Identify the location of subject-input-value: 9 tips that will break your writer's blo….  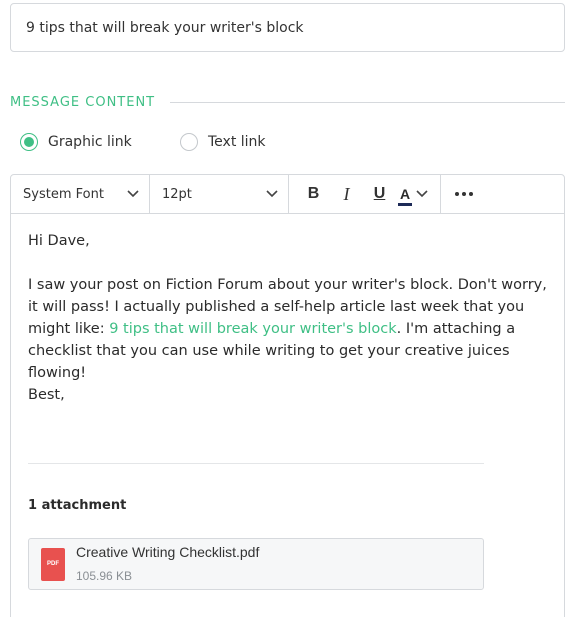
(165, 27).